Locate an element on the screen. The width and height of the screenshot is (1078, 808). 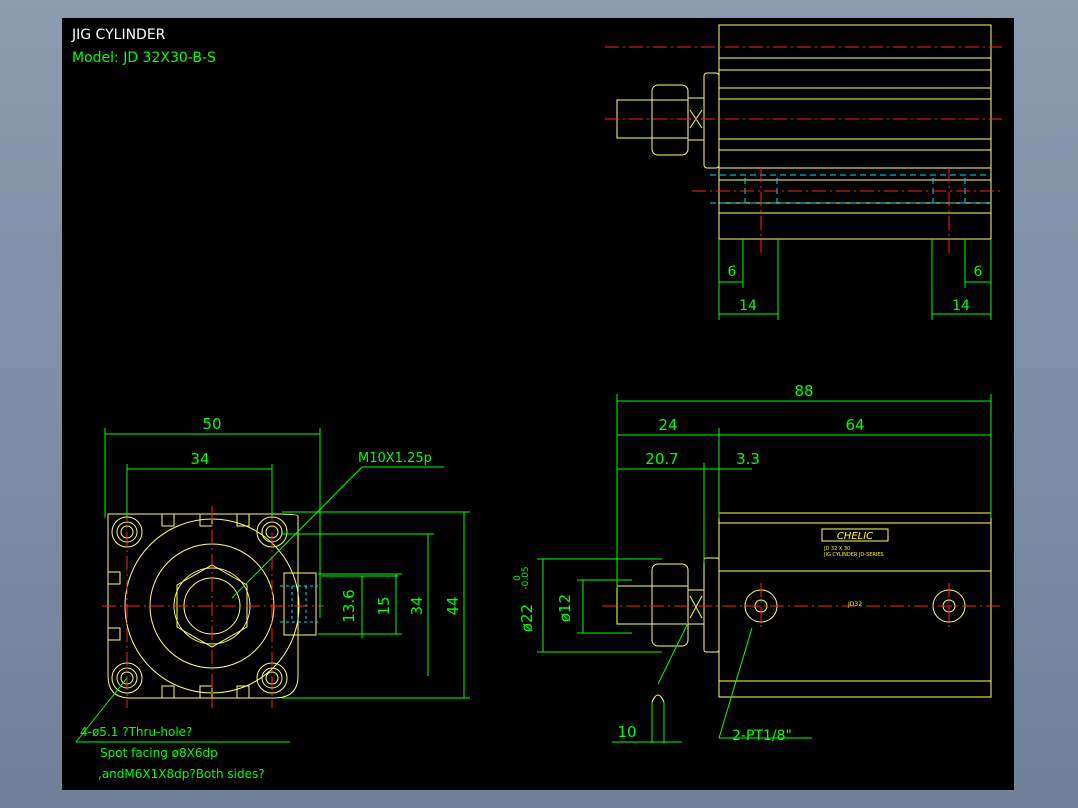
top-hex-nut is located at coordinates (670, 120).